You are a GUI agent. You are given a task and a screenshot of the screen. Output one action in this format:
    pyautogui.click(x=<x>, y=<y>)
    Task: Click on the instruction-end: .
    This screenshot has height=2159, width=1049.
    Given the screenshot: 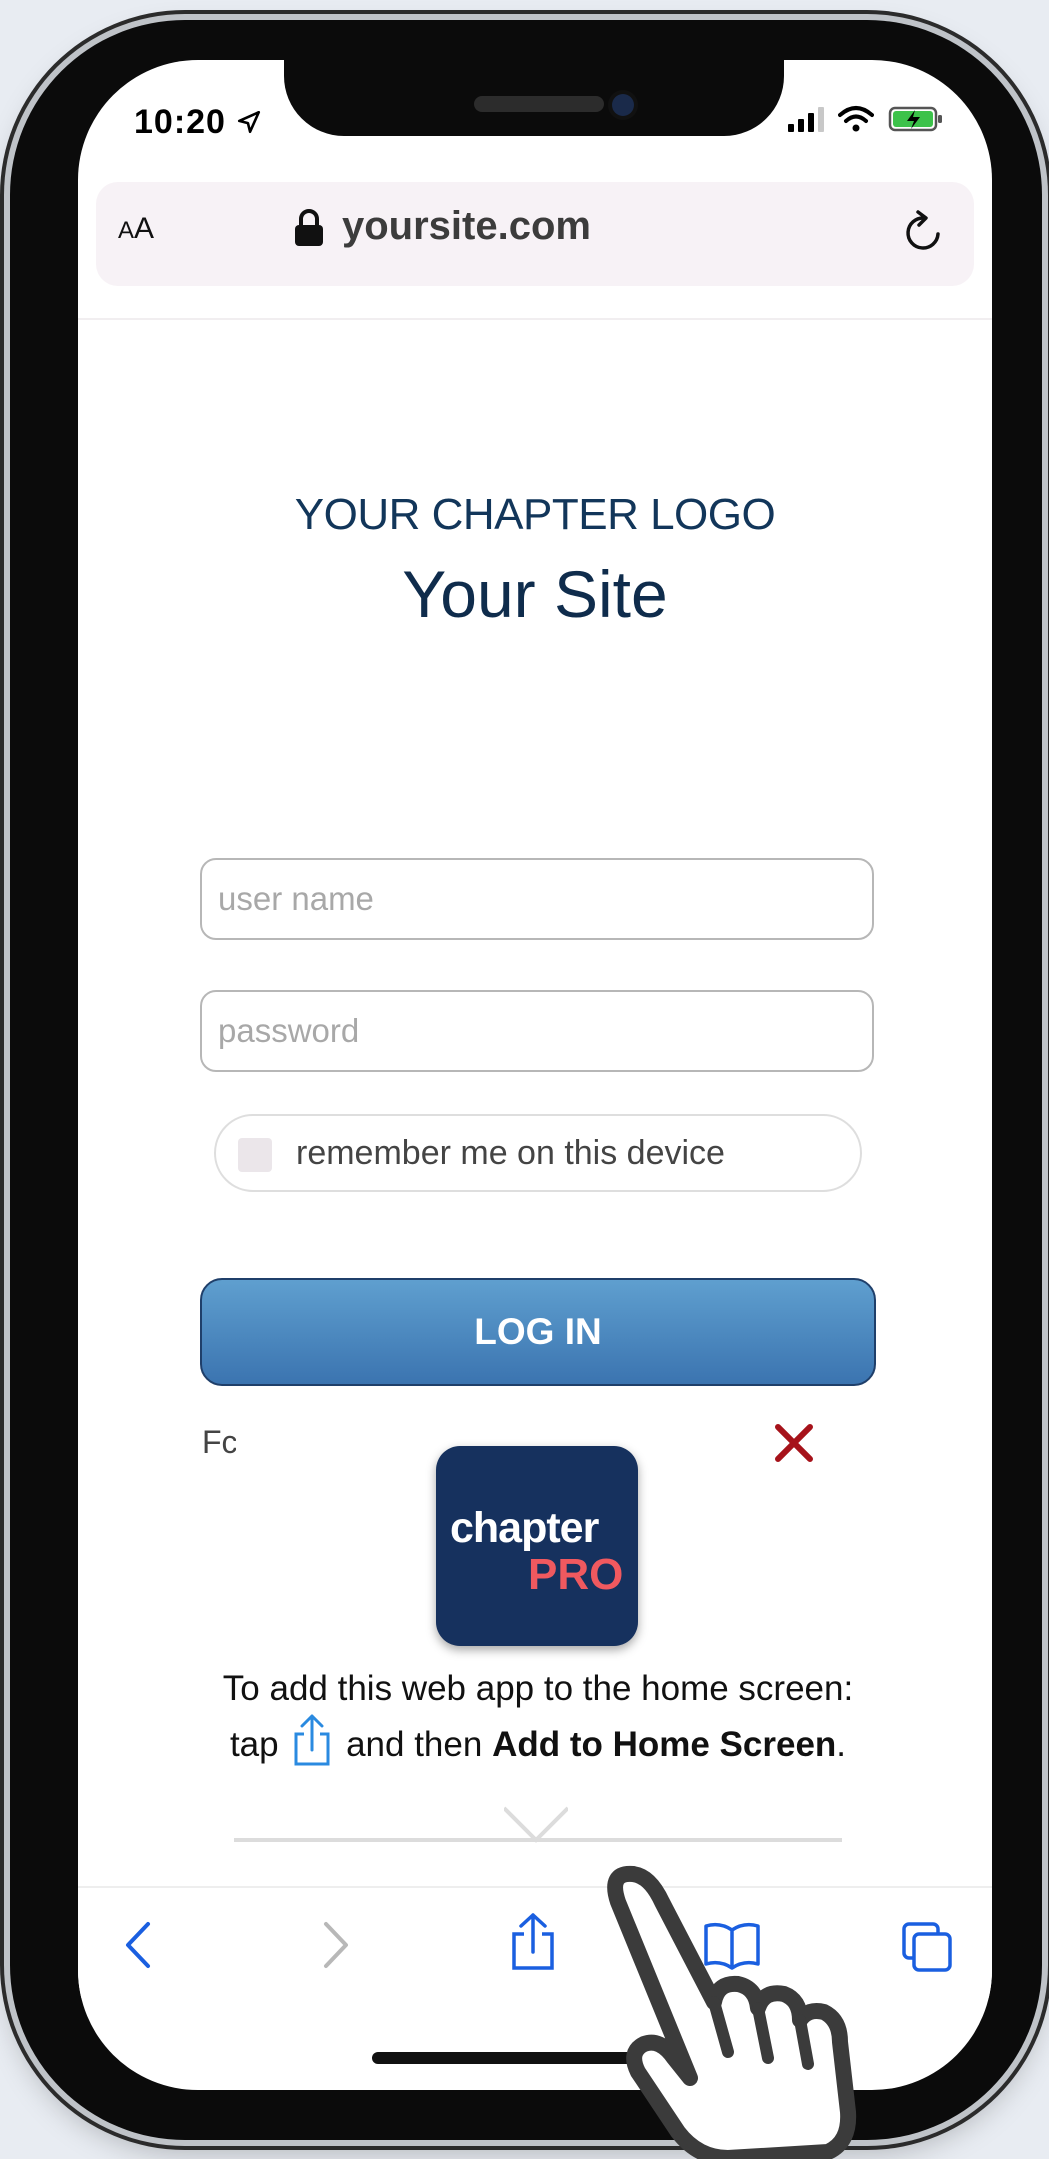 What is the action you would take?
    pyautogui.click(x=841, y=1744)
    